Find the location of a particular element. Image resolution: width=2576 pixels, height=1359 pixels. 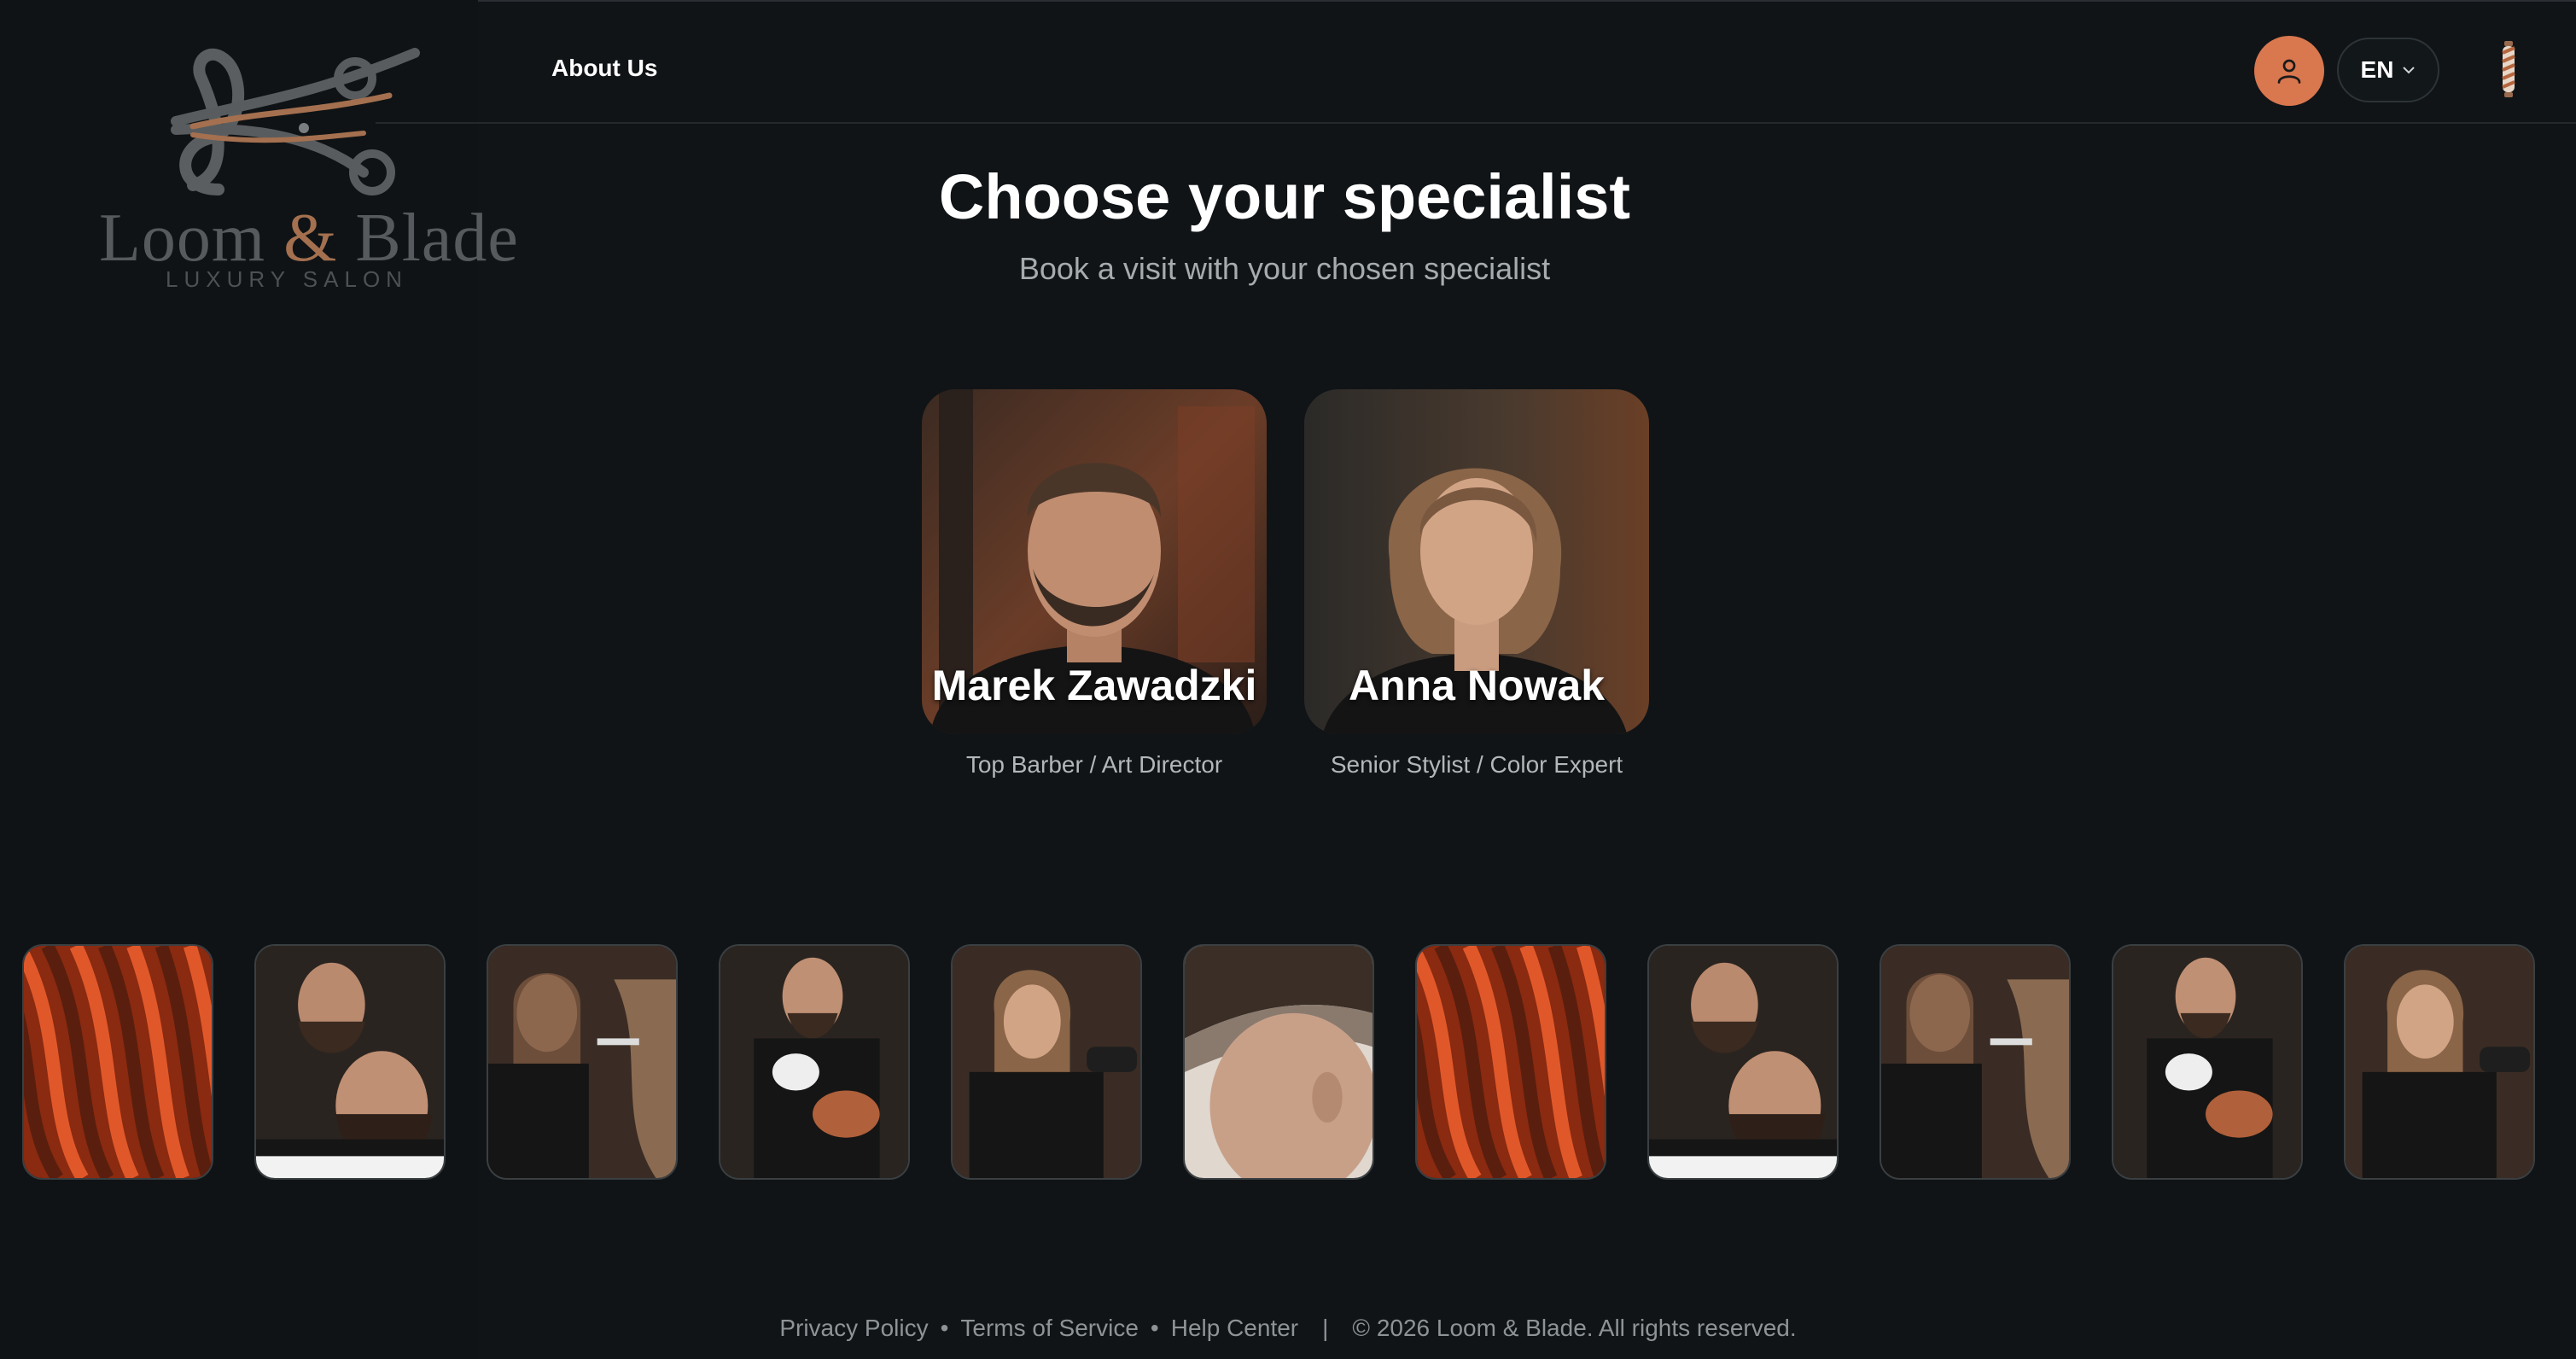

barber-pole-icon is located at coordinates (2508, 69).